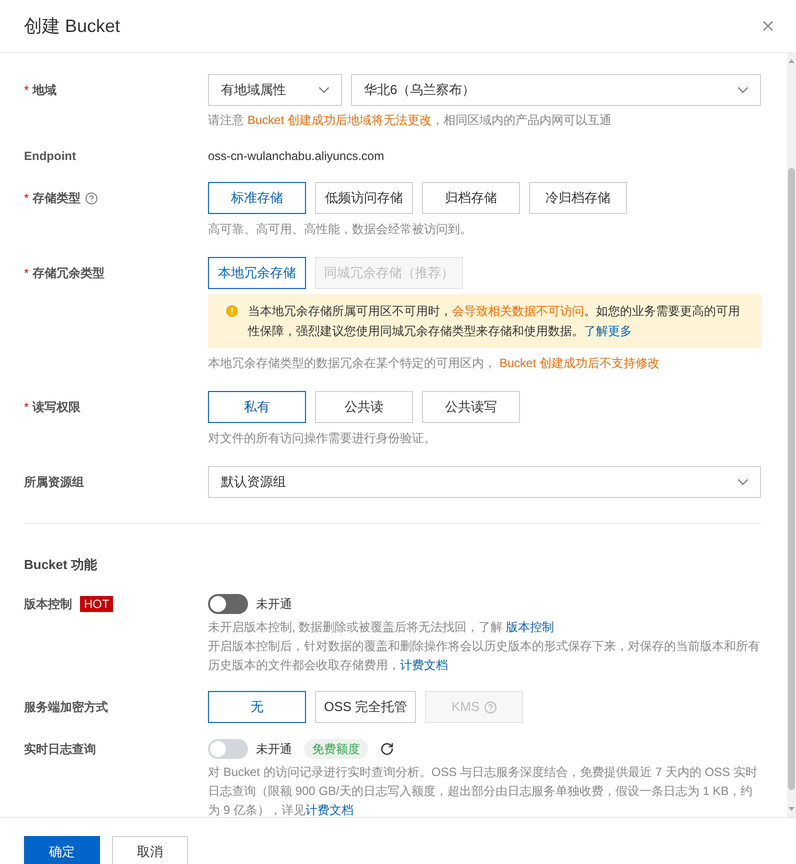 This screenshot has width=796, height=864. What do you see at coordinates (44, 90) in the screenshot?
I see `field-label: 地域` at bounding box center [44, 90].